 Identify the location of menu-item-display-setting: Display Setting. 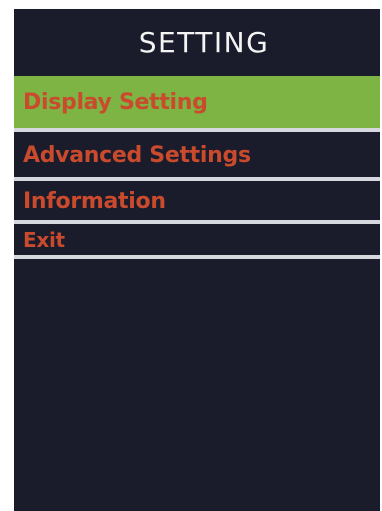
(197, 102).